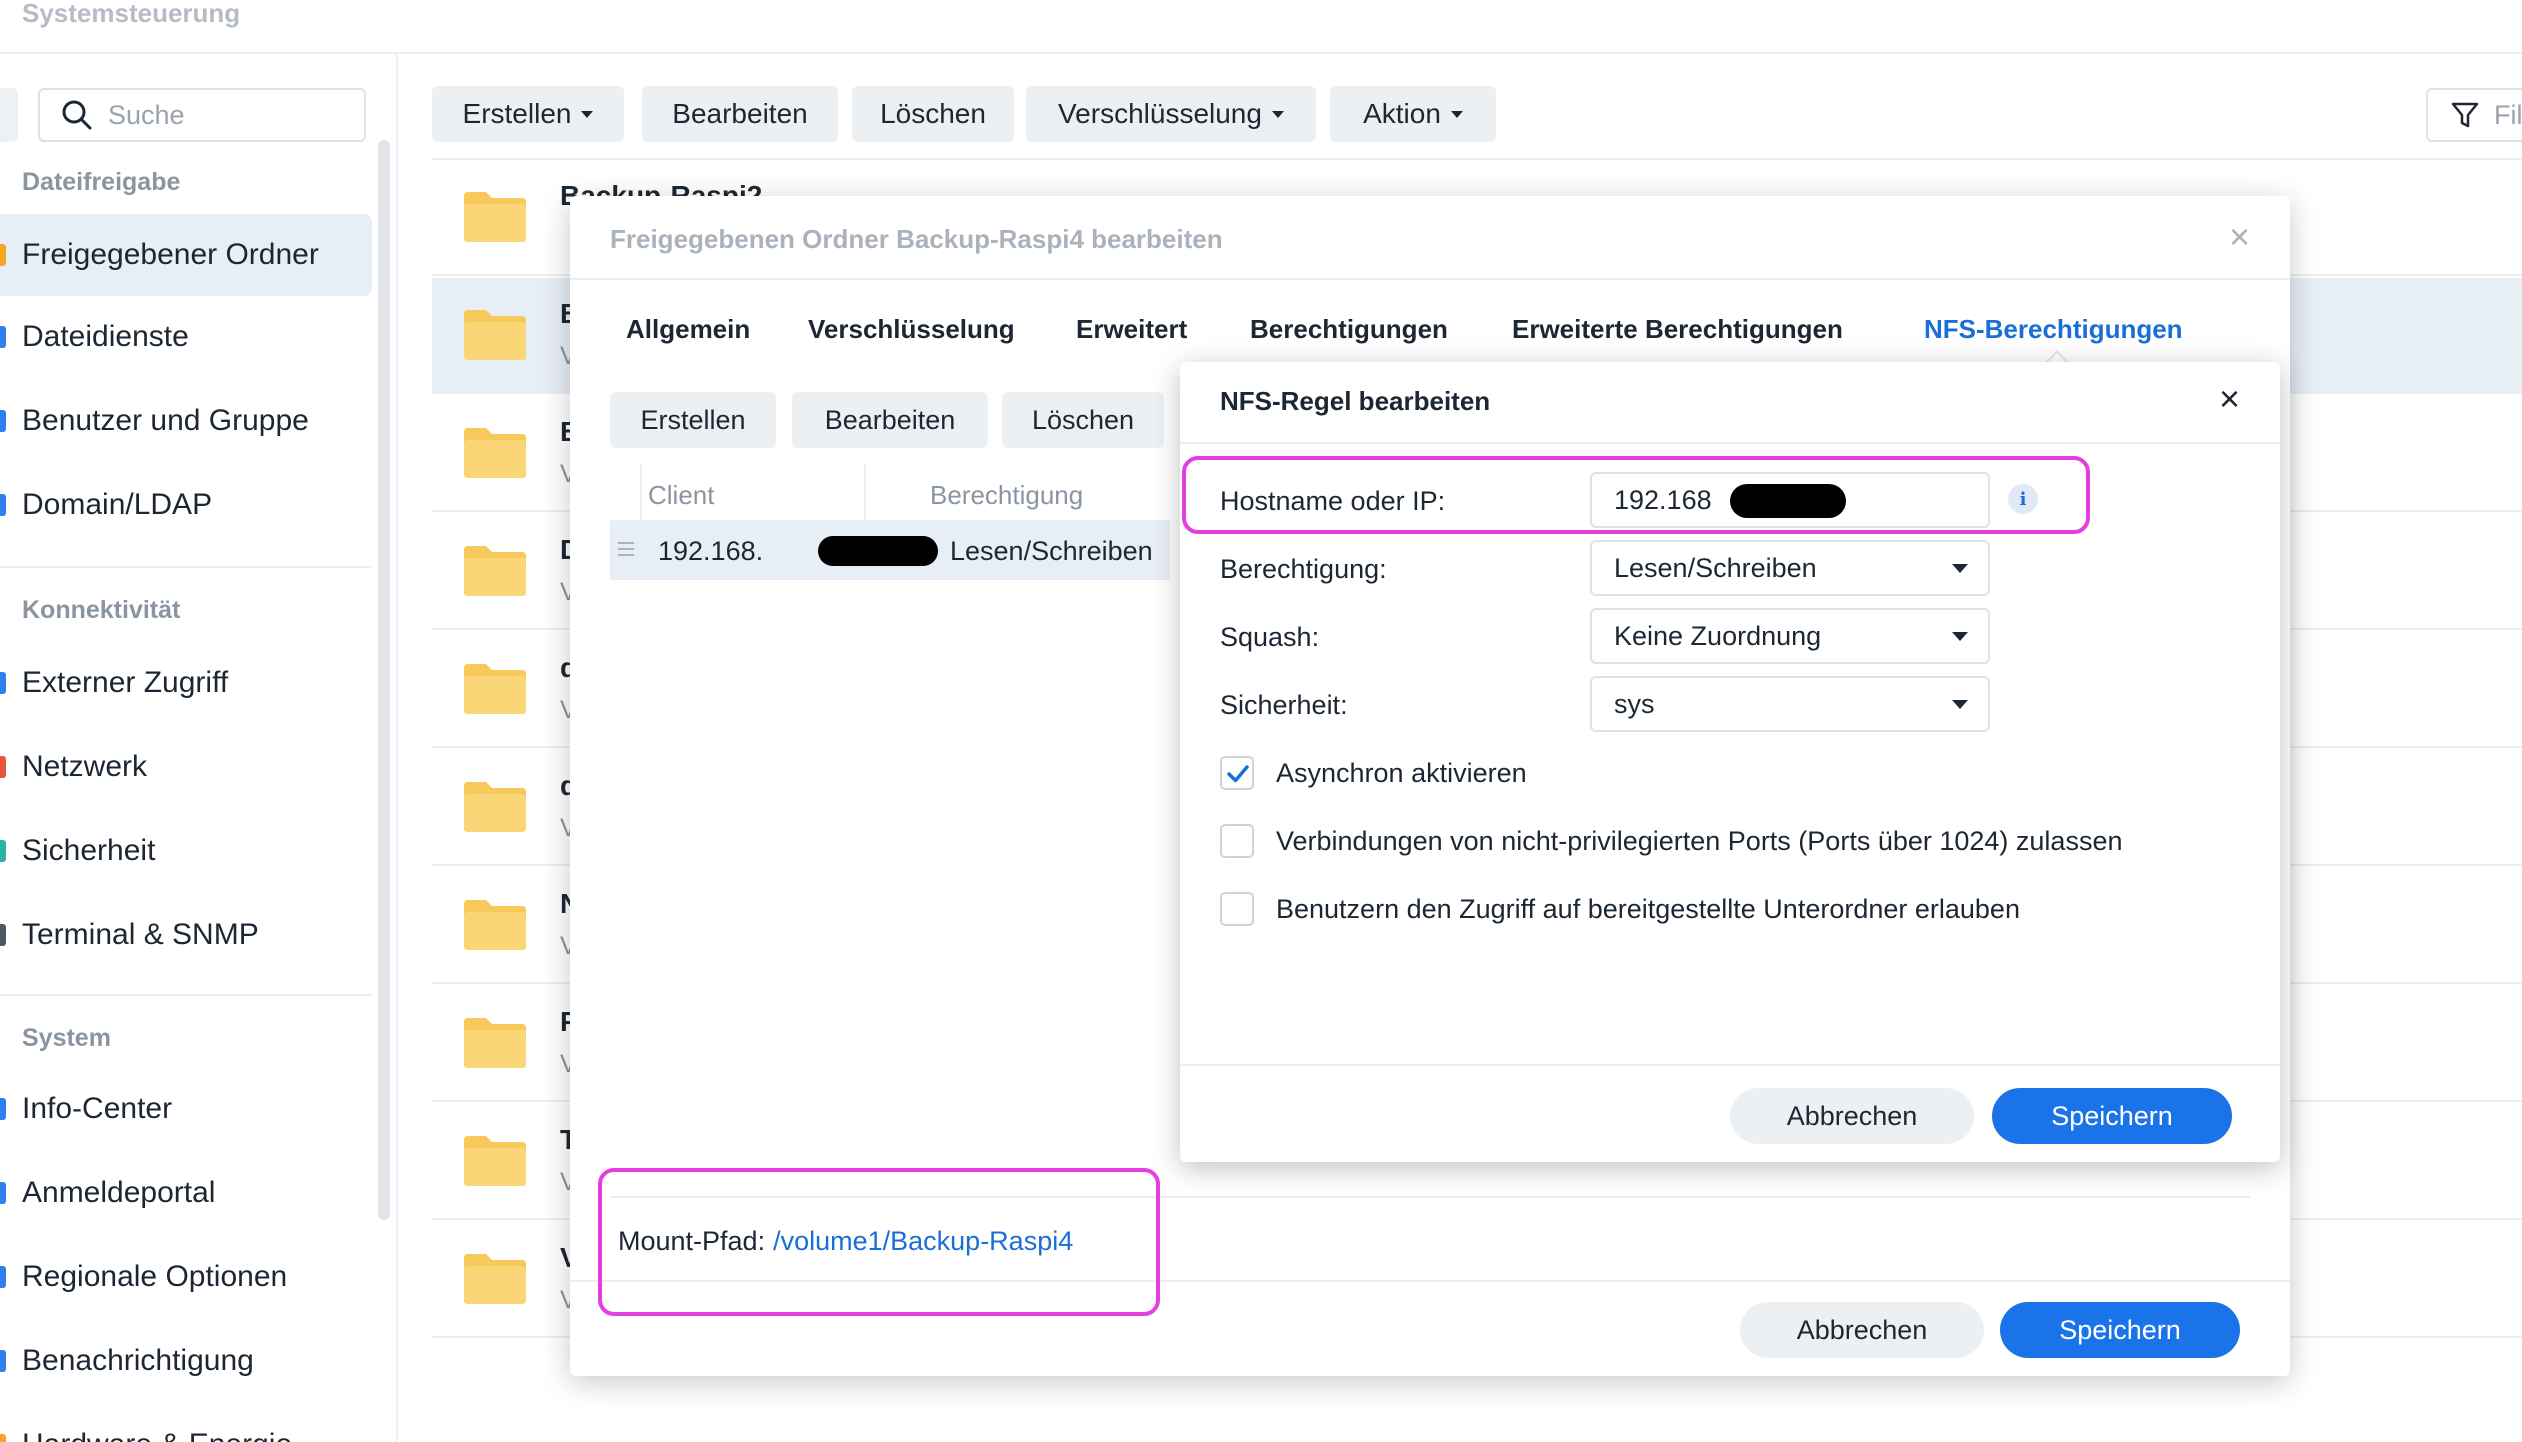  I want to click on nfs-delete-button: Löschen, so click(1083, 420).